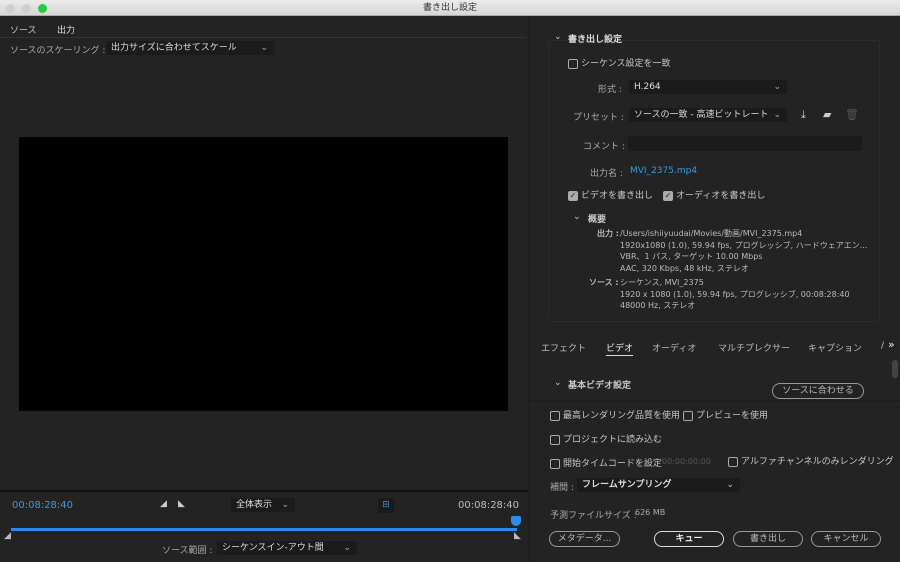  What do you see at coordinates (835, 347) in the screenshot?
I see `tab-captions: キャプション` at bounding box center [835, 347].